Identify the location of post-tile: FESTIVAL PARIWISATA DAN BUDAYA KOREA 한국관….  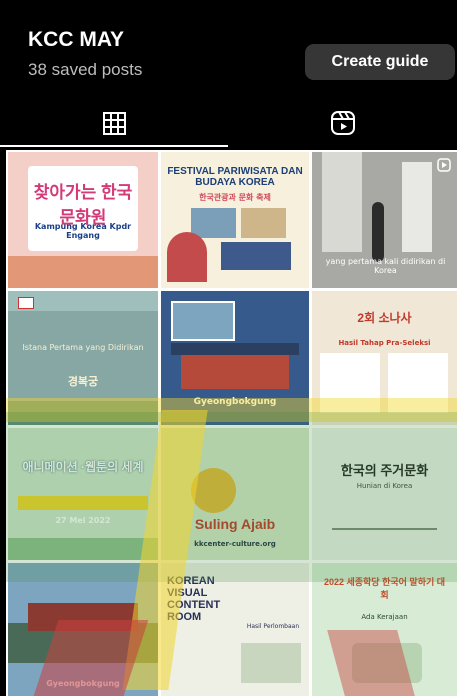
(235, 220).